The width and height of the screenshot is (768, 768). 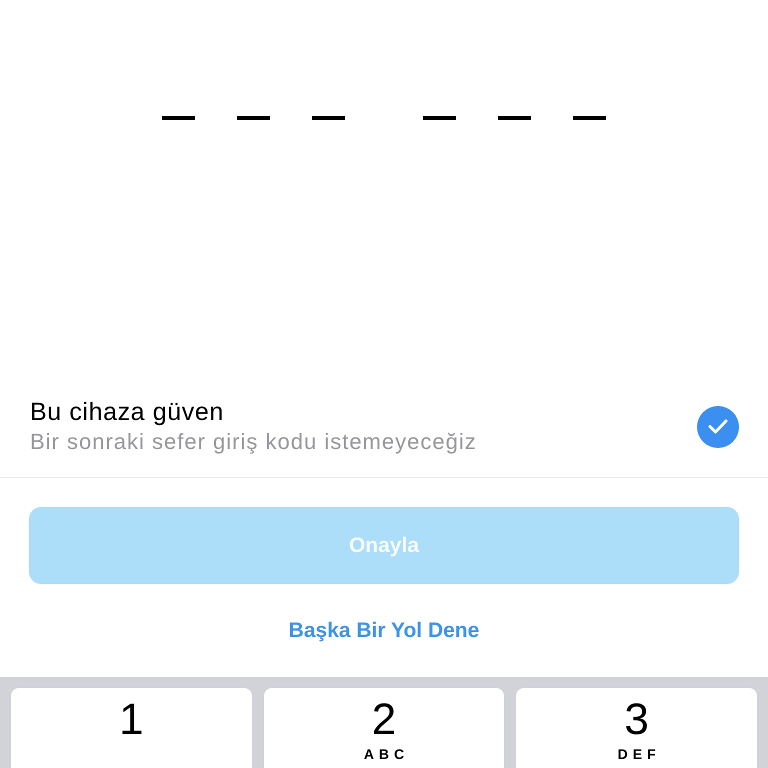 What do you see at coordinates (131, 728) in the screenshot?
I see `keypad-key: 1` at bounding box center [131, 728].